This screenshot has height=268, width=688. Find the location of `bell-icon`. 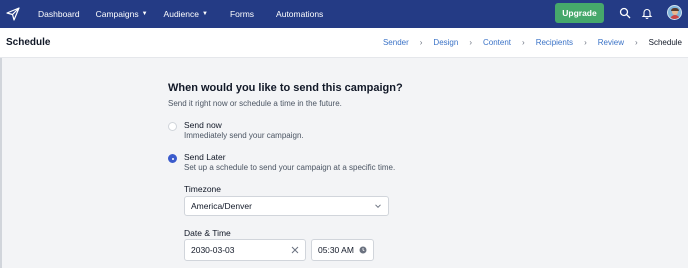

bell-icon is located at coordinates (647, 13).